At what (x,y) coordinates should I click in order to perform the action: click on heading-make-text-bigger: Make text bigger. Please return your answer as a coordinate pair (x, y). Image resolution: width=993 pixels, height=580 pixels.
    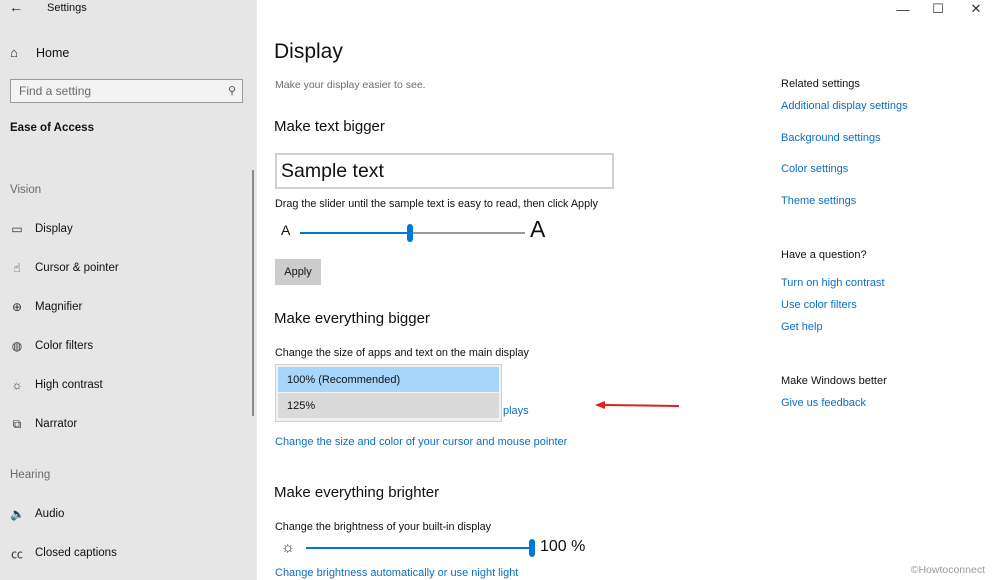
    Looking at the image, I should click on (329, 126).